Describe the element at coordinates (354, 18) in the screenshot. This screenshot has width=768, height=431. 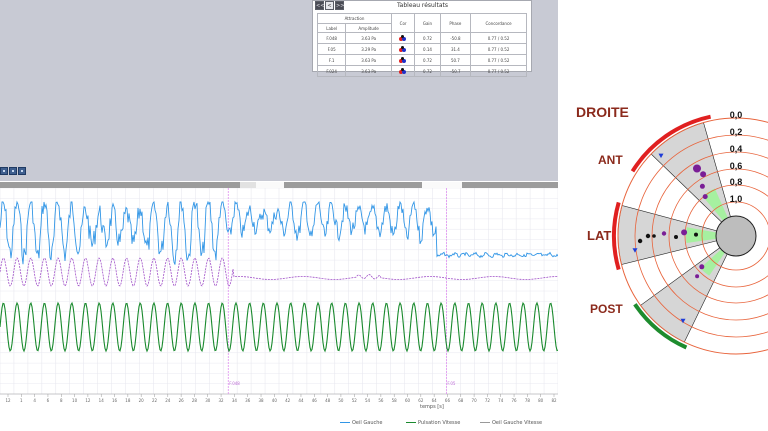
I see `header-attraction: Attraction` at that location.